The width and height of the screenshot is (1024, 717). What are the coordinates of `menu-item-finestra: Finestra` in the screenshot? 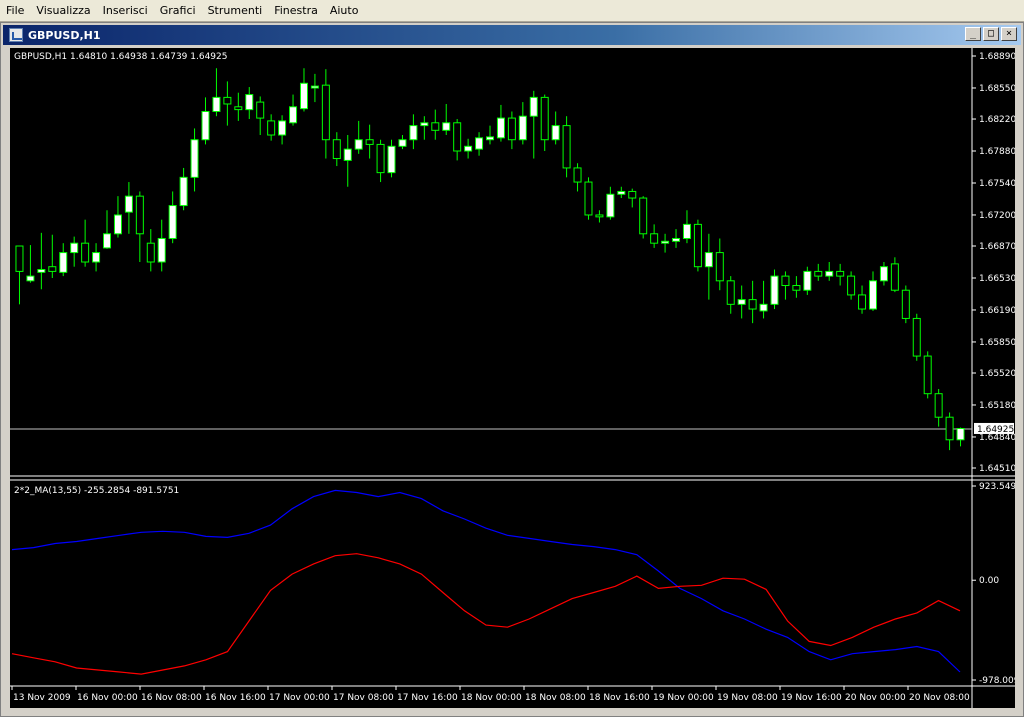 It's located at (296, 11).